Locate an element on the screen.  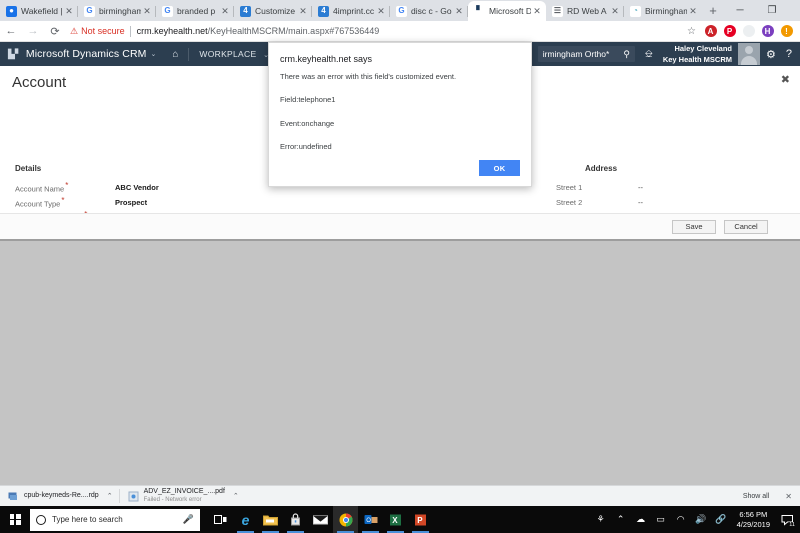
chrome-browser-icon is located at coordinates (345, 519).